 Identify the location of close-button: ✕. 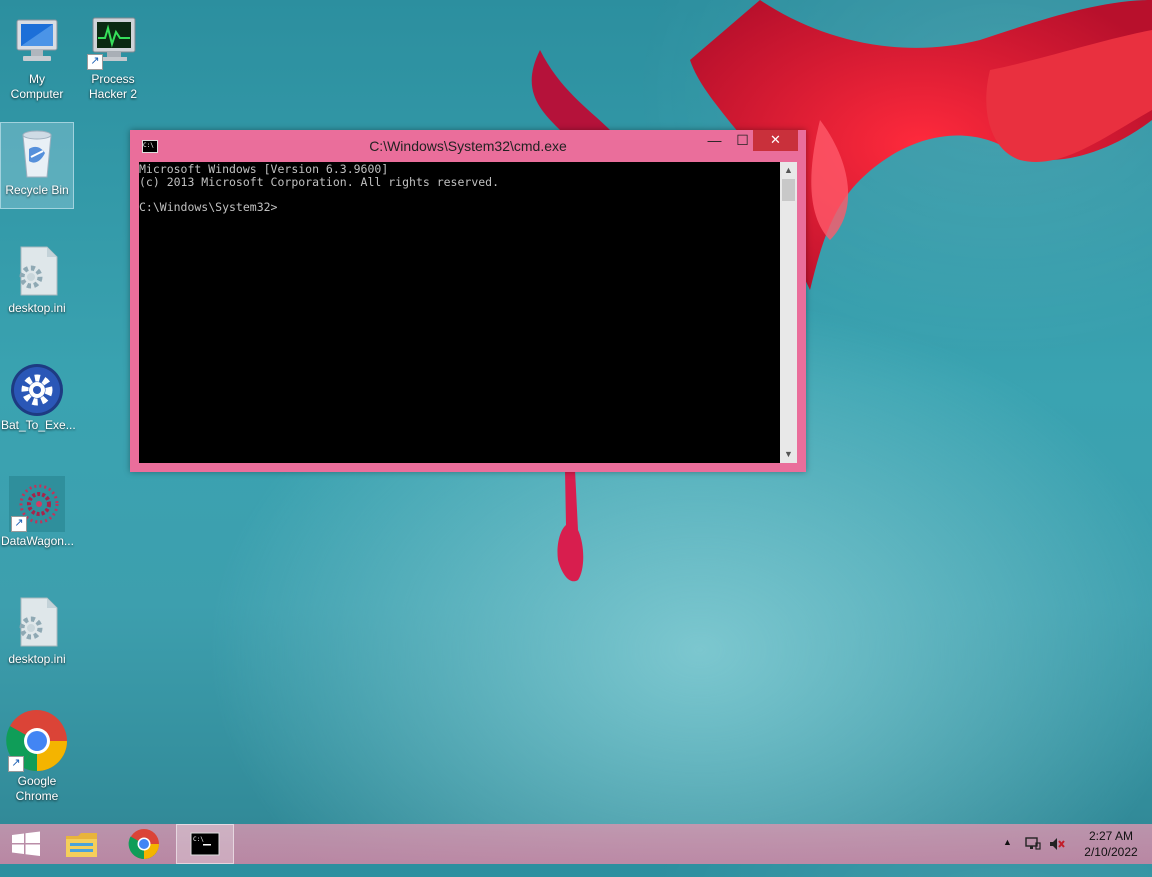
(775, 140).